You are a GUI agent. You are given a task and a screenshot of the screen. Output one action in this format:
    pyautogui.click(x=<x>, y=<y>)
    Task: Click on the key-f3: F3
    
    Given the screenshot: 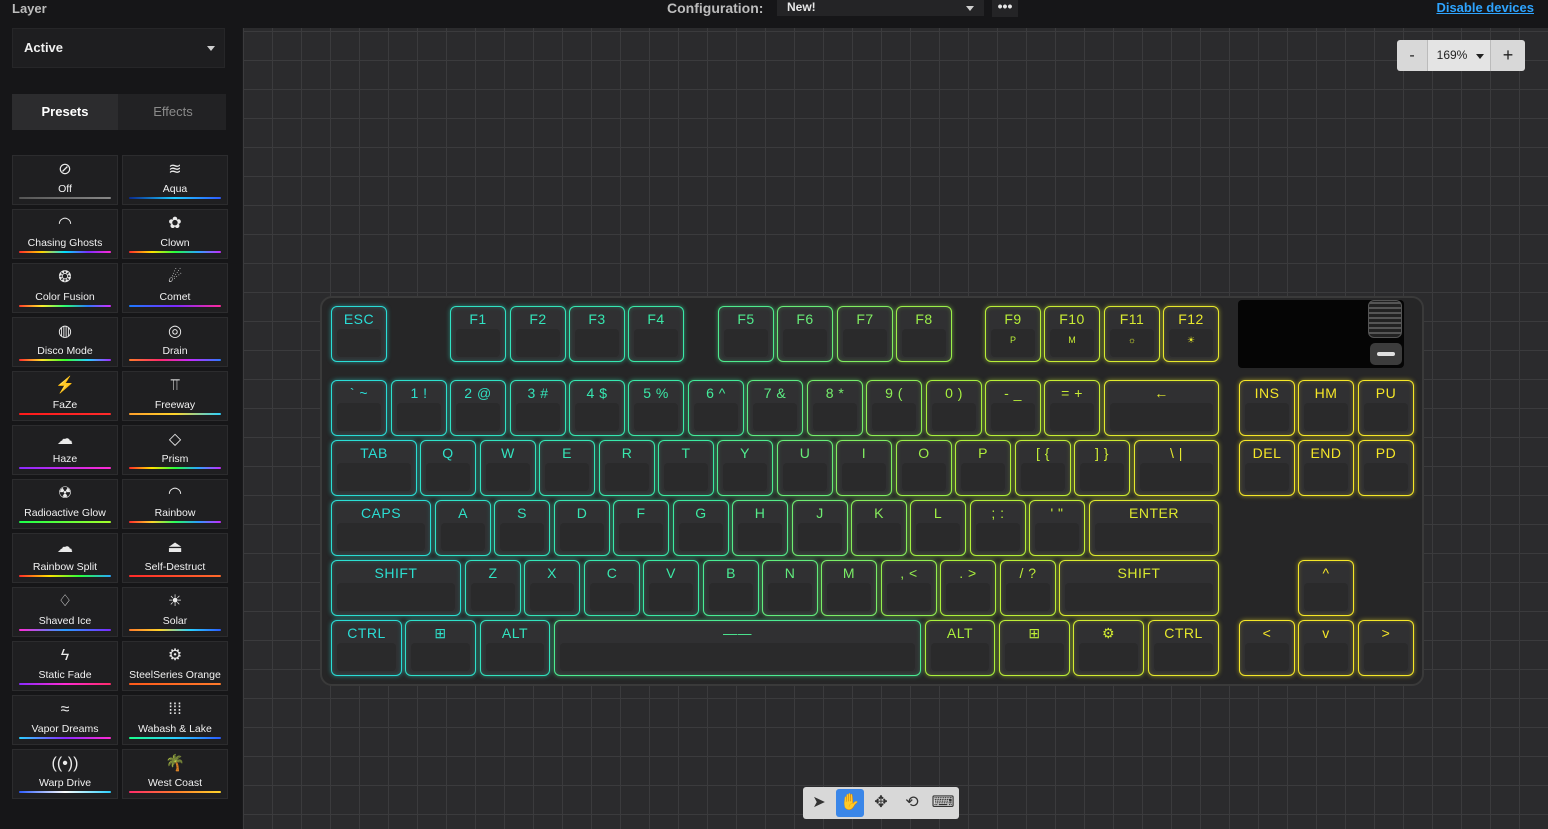 What is the action you would take?
    pyautogui.click(x=597, y=334)
    